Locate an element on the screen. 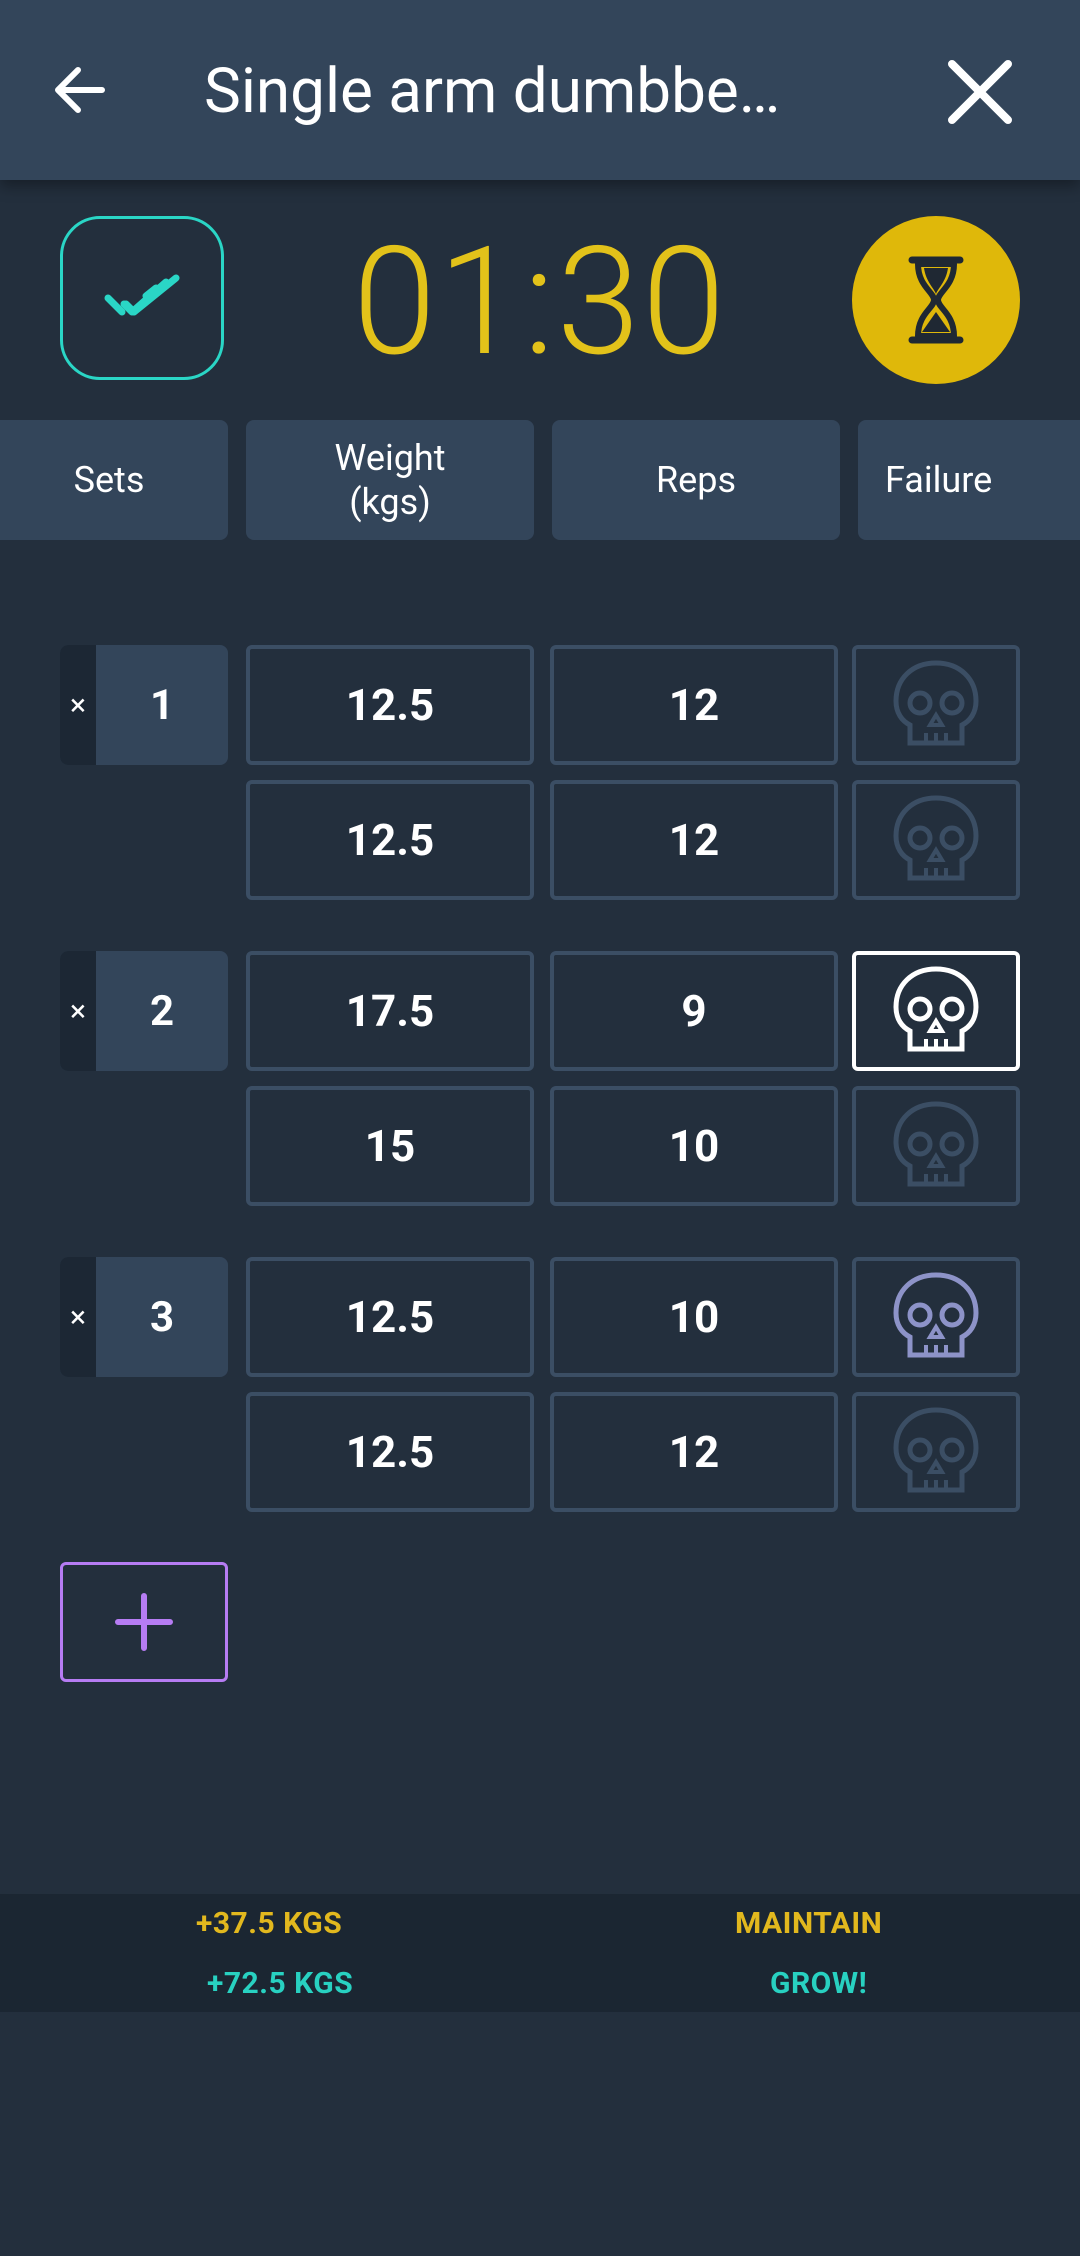 The image size is (1080, 2256). column-header-sets: Sets is located at coordinates (114, 480).